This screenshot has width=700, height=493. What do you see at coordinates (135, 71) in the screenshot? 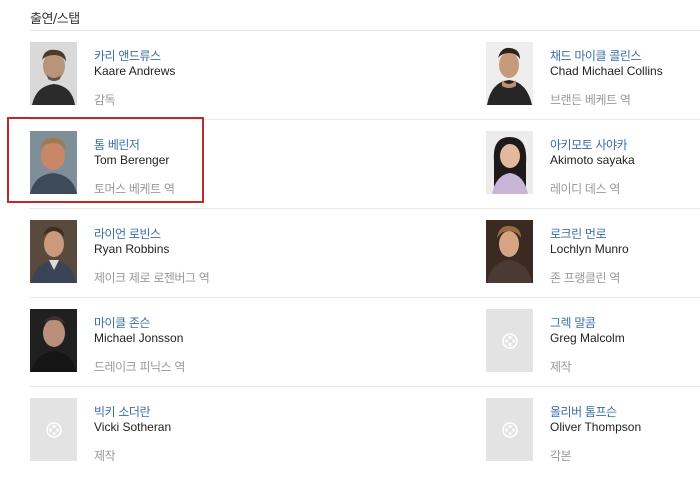
I see `person-name-english: Kaare Andrews` at bounding box center [135, 71].